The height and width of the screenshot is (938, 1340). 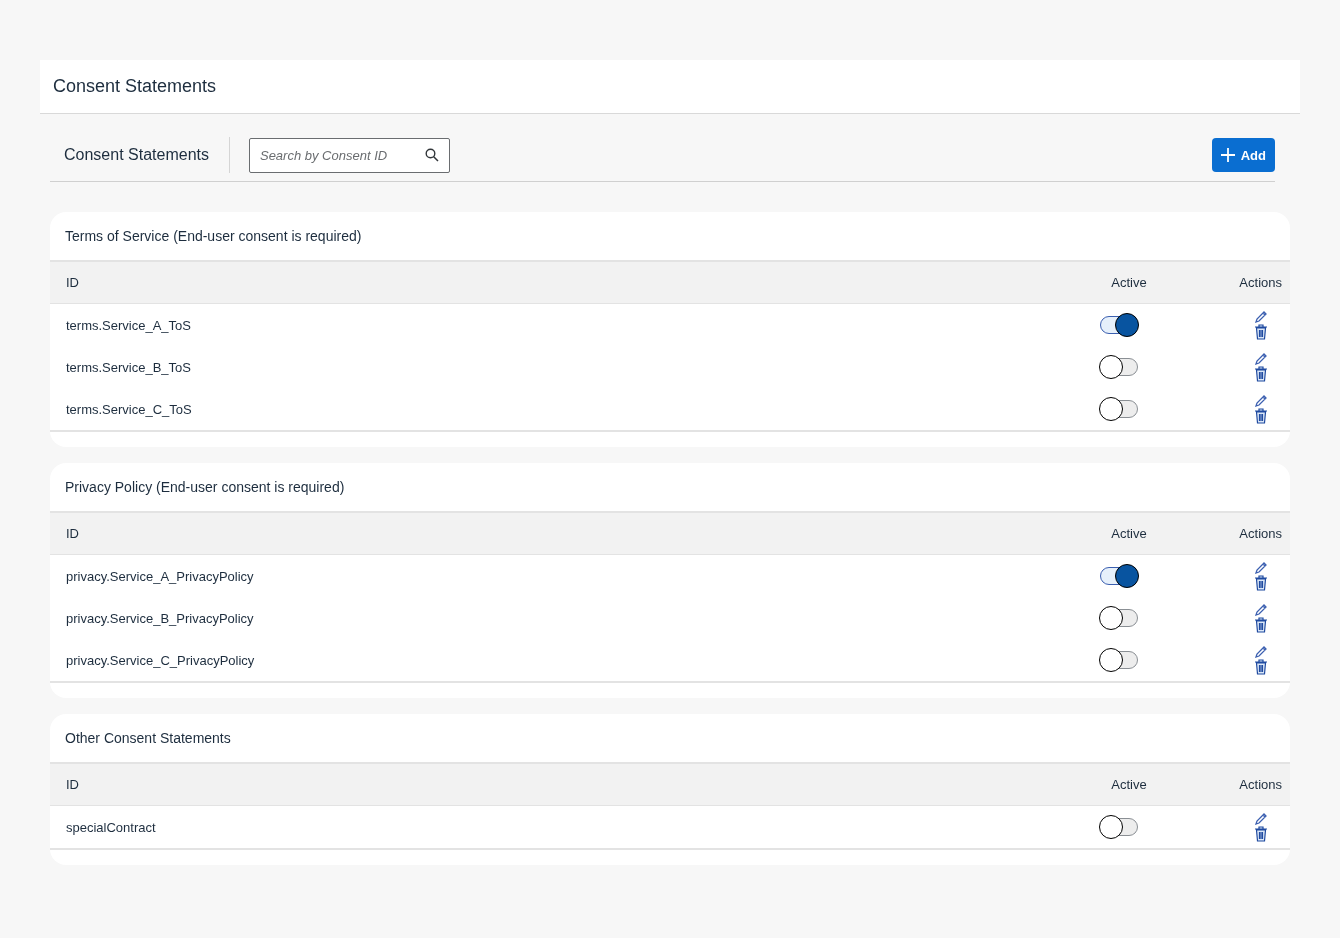 What do you see at coordinates (135, 86) in the screenshot?
I see `page-title: Consent Statements` at bounding box center [135, 86].